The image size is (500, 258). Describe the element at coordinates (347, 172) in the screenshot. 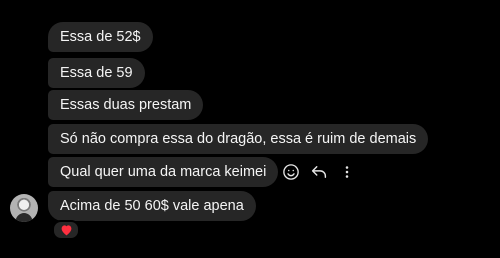

I see `more-options-icon` at that location.